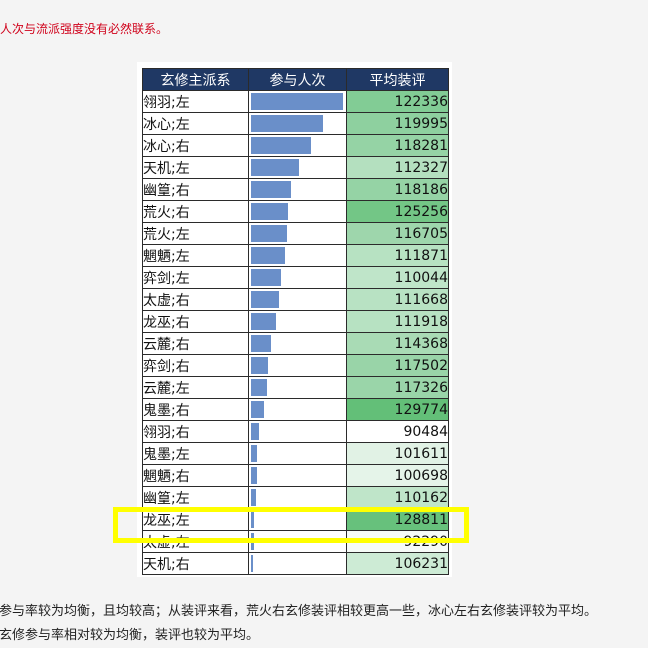 The width and height of the screenshot is (648, 648). Describe the element at coordinates (195, 409) in the screenshot. I see `school-cell: 鬼墨;右` at that location.